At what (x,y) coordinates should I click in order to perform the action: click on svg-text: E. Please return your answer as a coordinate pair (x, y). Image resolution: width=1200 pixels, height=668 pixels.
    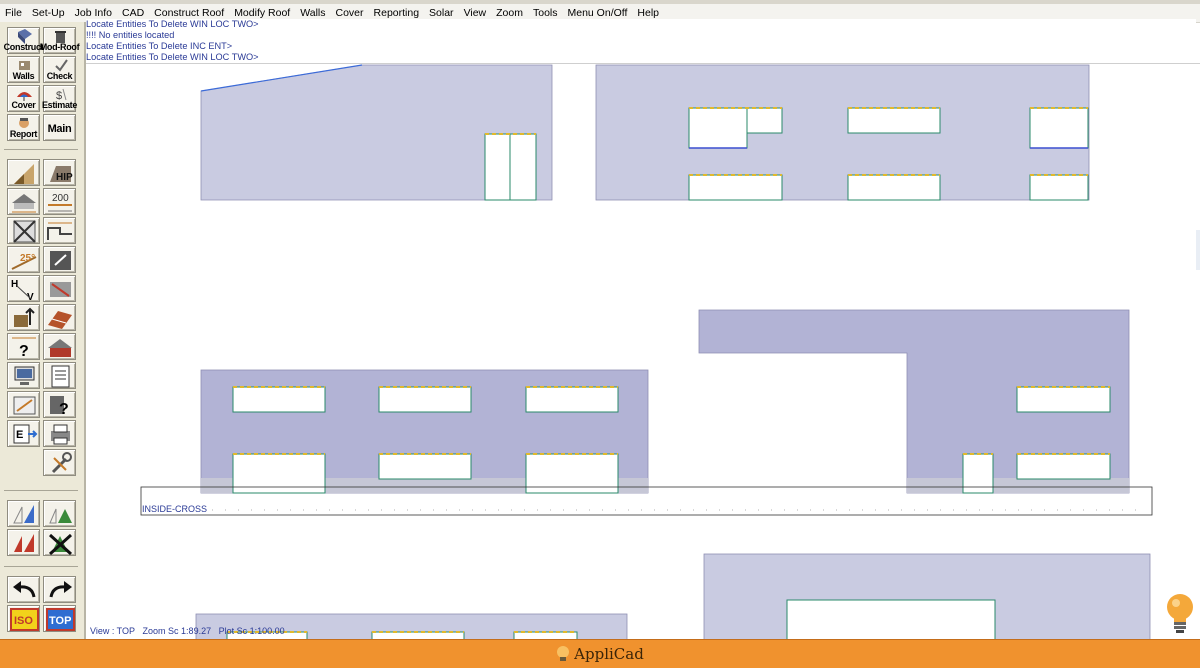
    Looking at the image, I should click on (19, 435).